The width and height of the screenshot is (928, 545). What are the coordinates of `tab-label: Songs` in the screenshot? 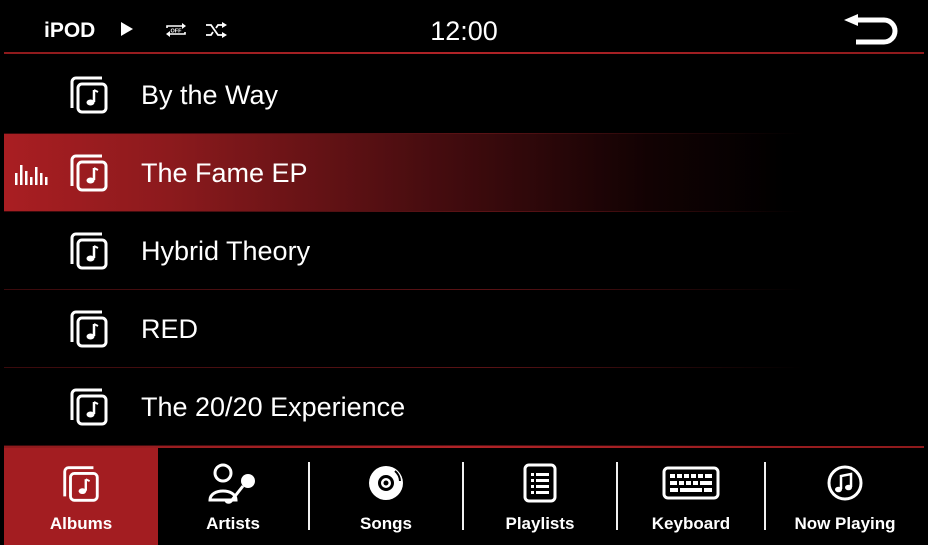 It's located at (386, 523).